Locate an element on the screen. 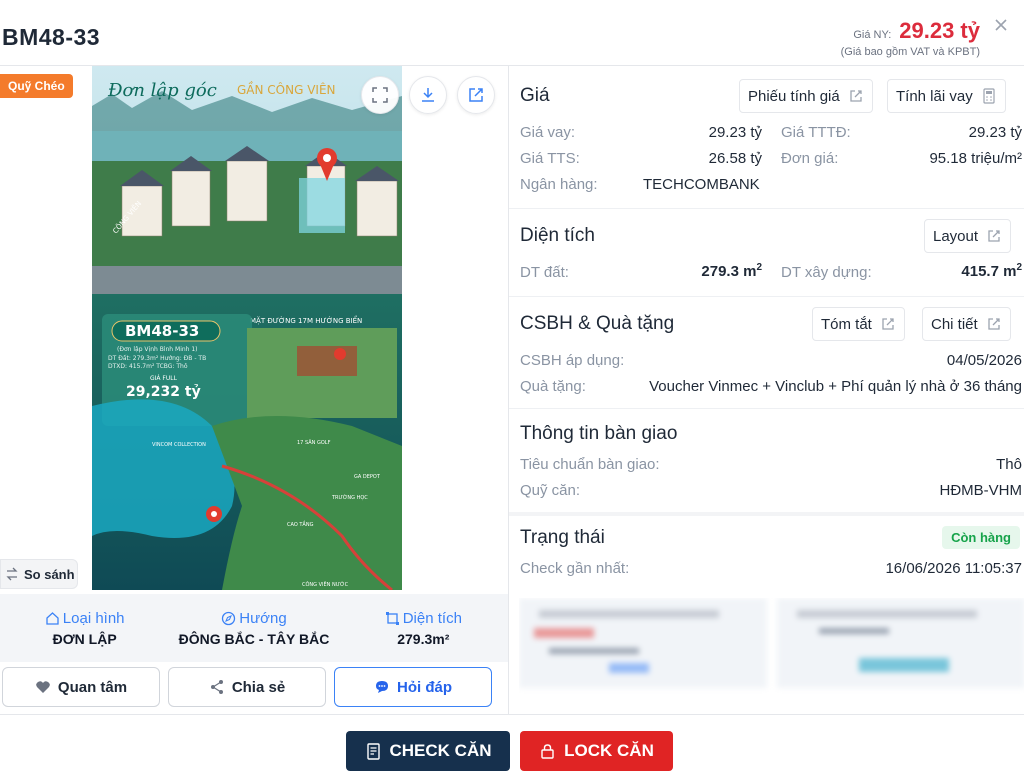 The height and width of the screenshot is (779, 1024). build-area-label: DT xây dựng: is located at coordinates (826, 272).